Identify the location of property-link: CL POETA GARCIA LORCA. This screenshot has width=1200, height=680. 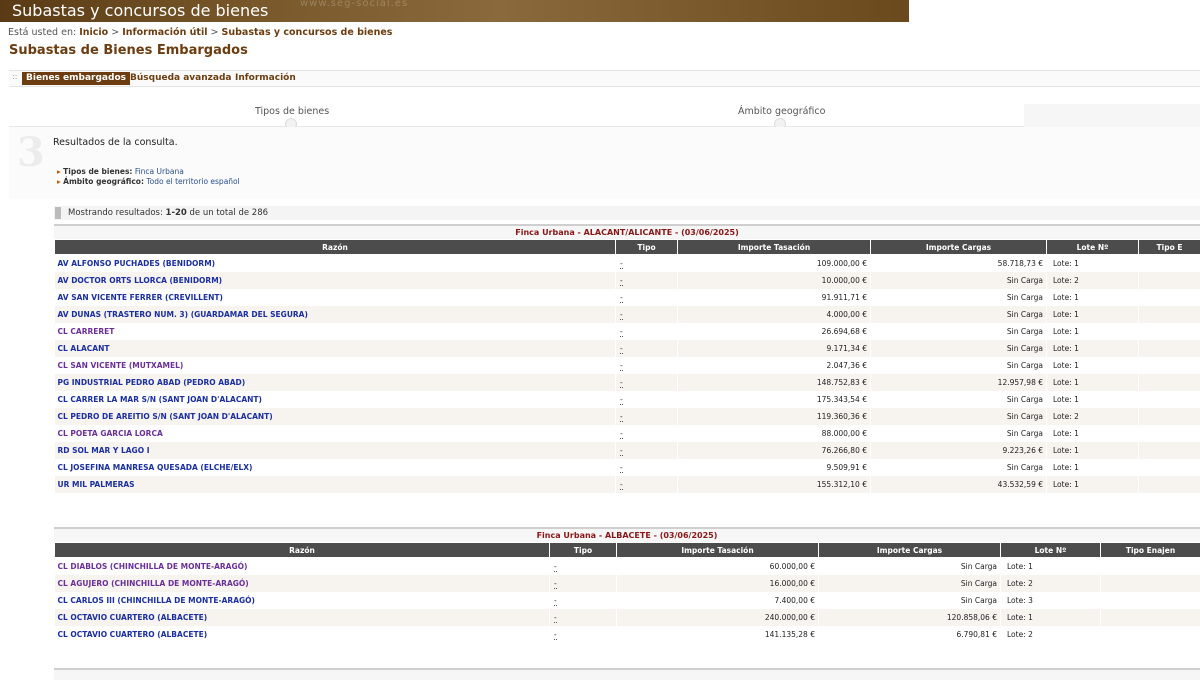
(110, 433).